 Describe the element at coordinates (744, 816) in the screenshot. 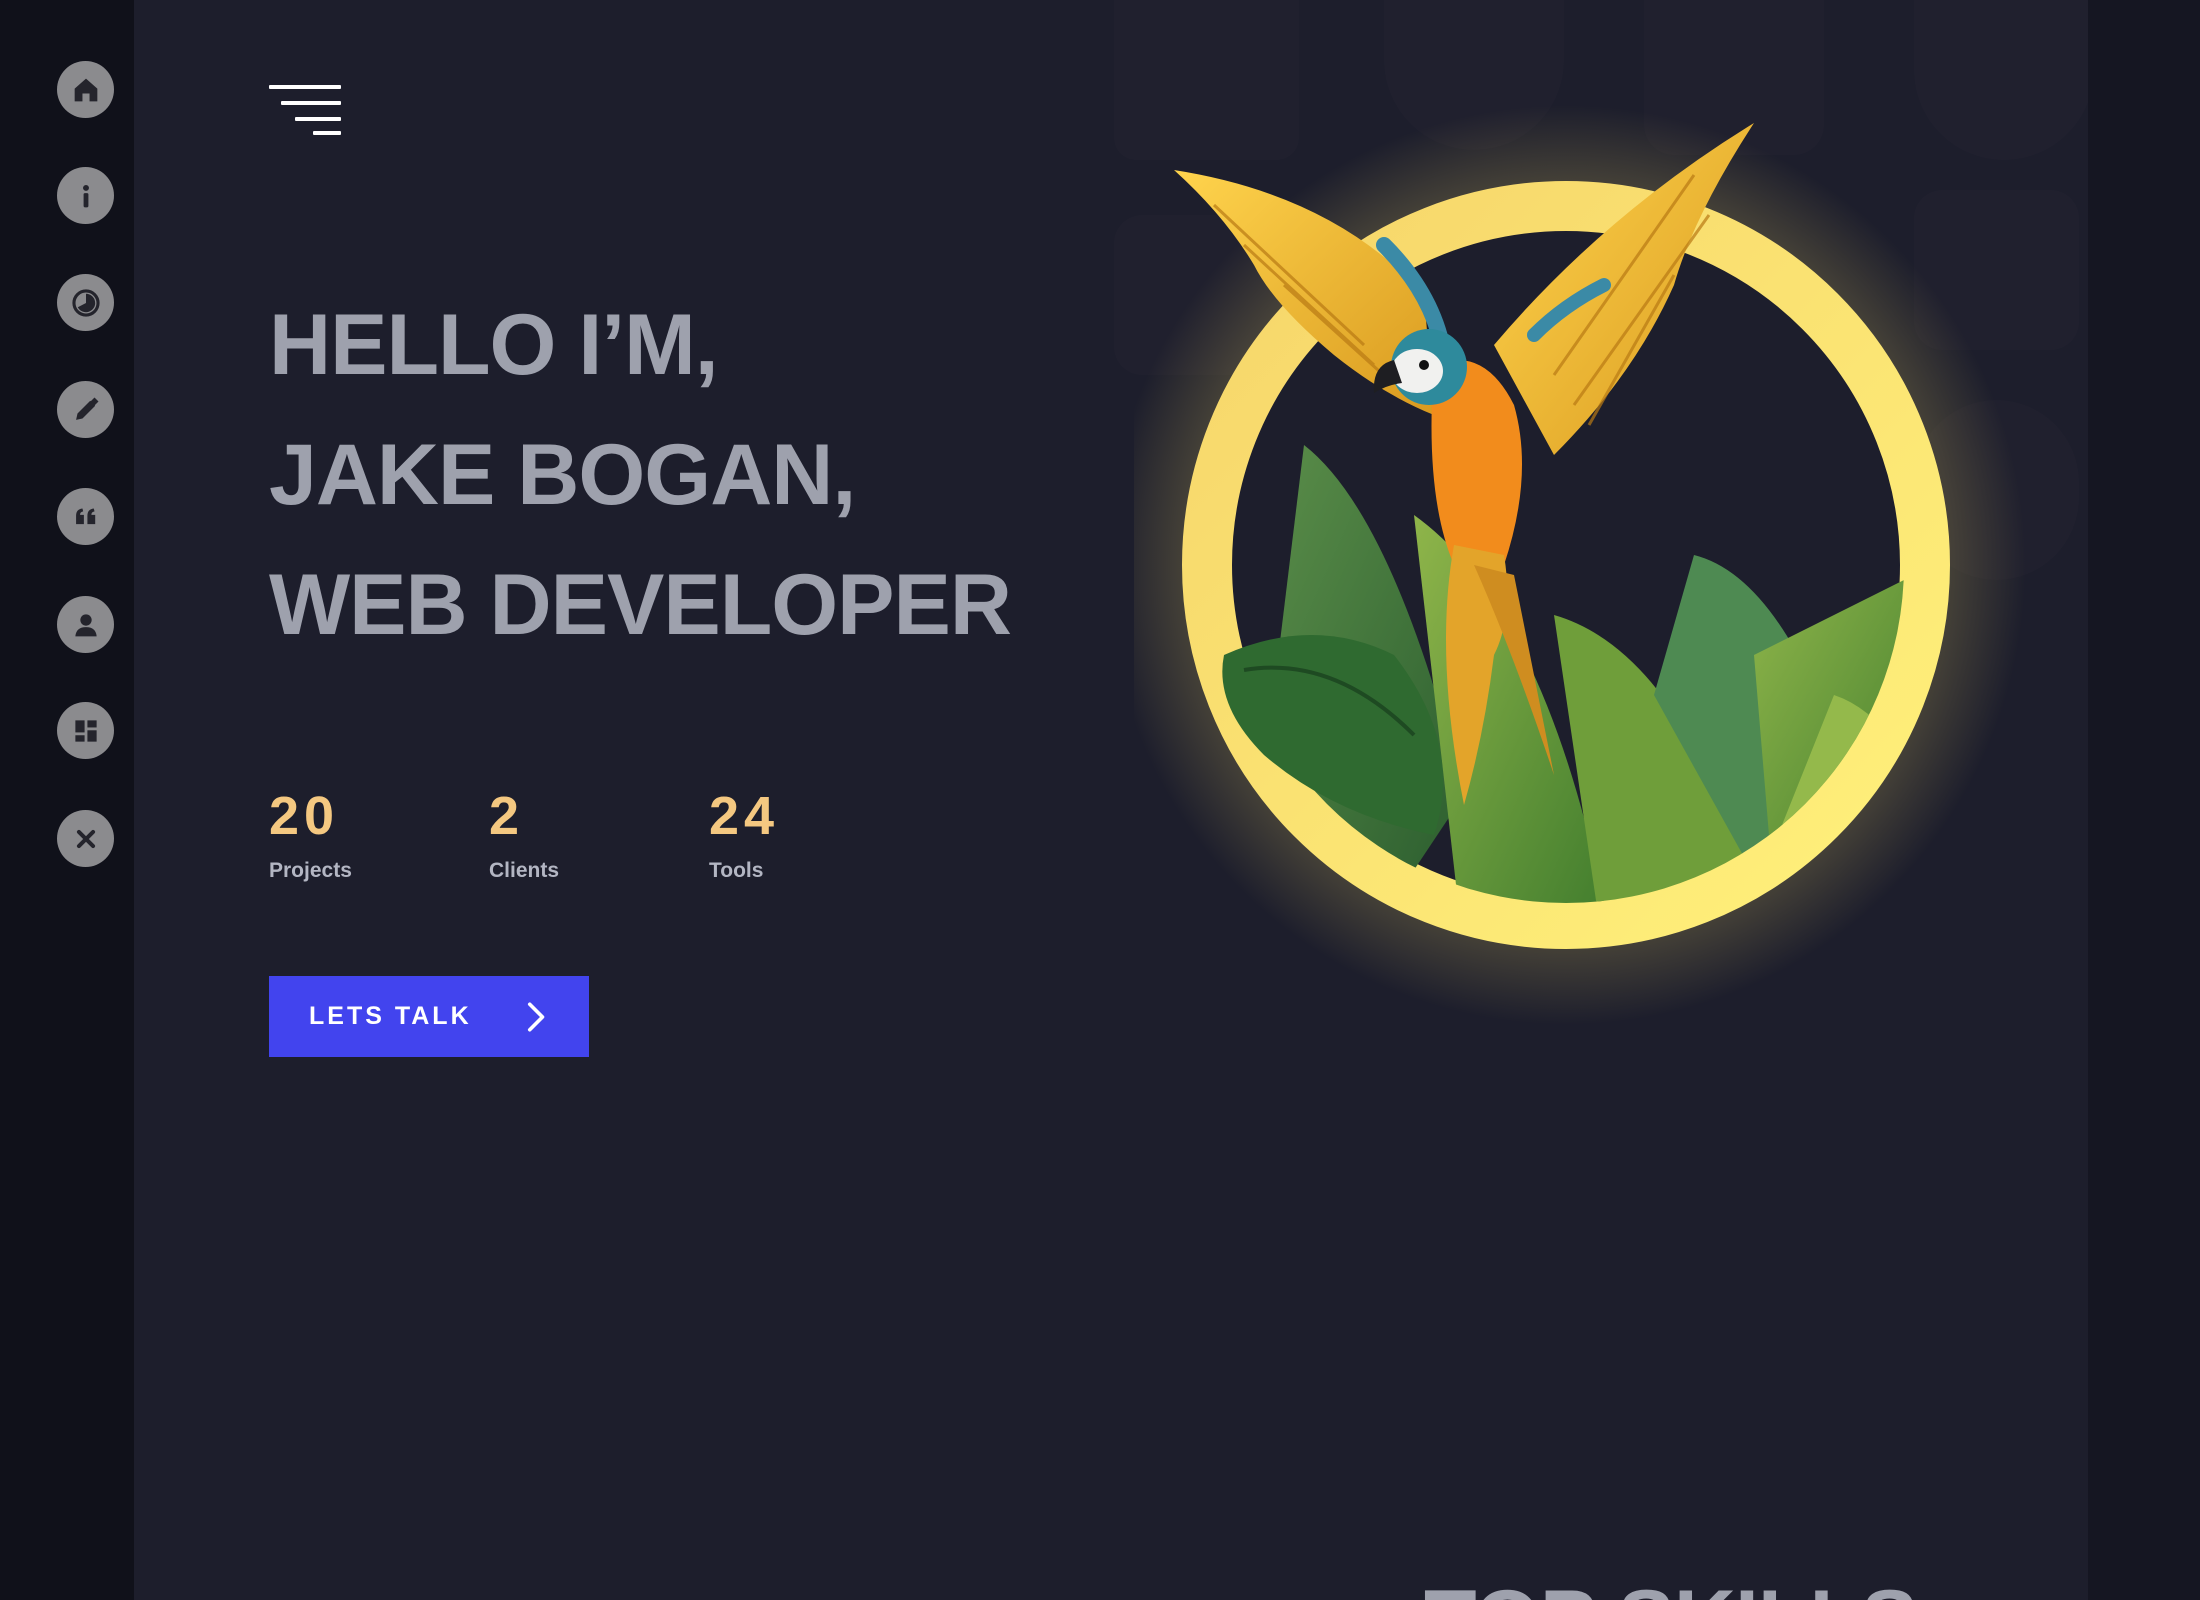

I see `stat-value: 24` at that location.